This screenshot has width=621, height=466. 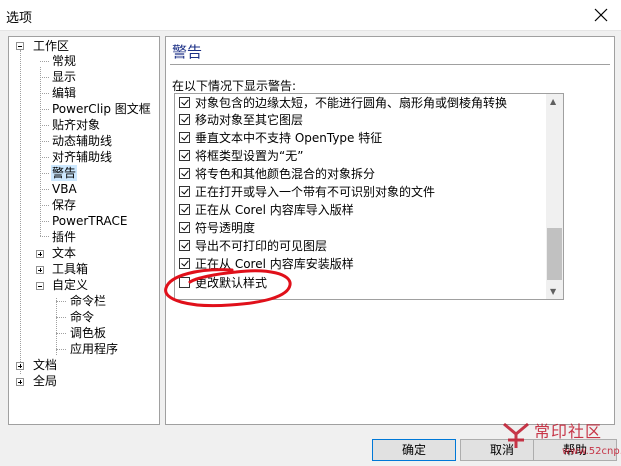 I want to click on warning-row: 正在打开或导入一个带有不可识别对象的文件, so click(x=360, y=192).